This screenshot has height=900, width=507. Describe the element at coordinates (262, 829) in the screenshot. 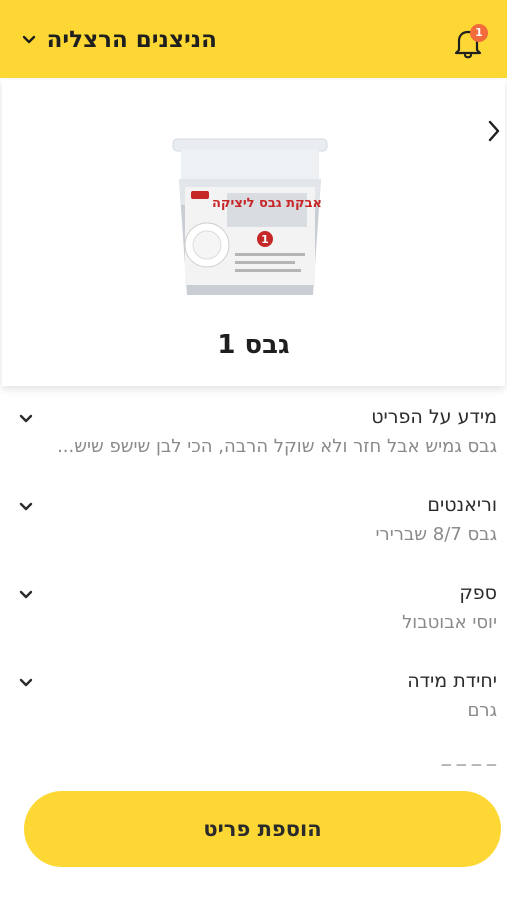

I see `add-item-button: הוספת פריט` at that location.